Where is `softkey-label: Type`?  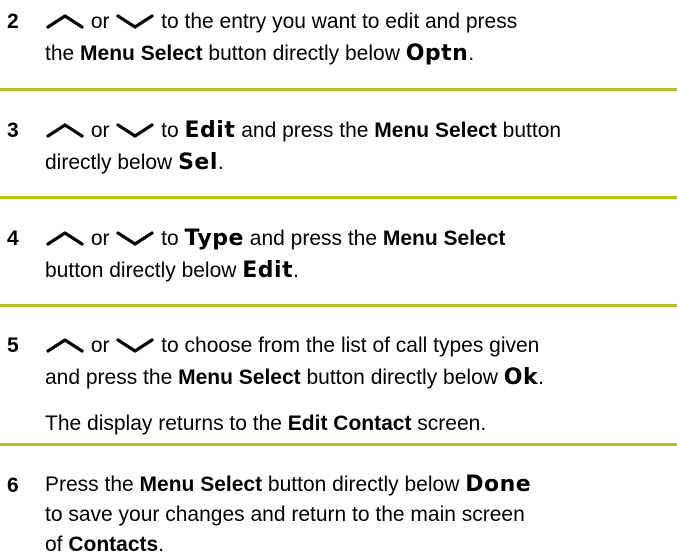 softkey-label: Type is located at coordinates (214, 238).